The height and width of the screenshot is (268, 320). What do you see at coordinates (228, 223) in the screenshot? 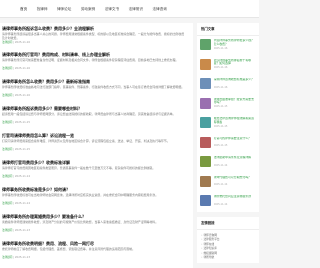
I see `panel-title: 友情链接` at bounding box center [228, 223].